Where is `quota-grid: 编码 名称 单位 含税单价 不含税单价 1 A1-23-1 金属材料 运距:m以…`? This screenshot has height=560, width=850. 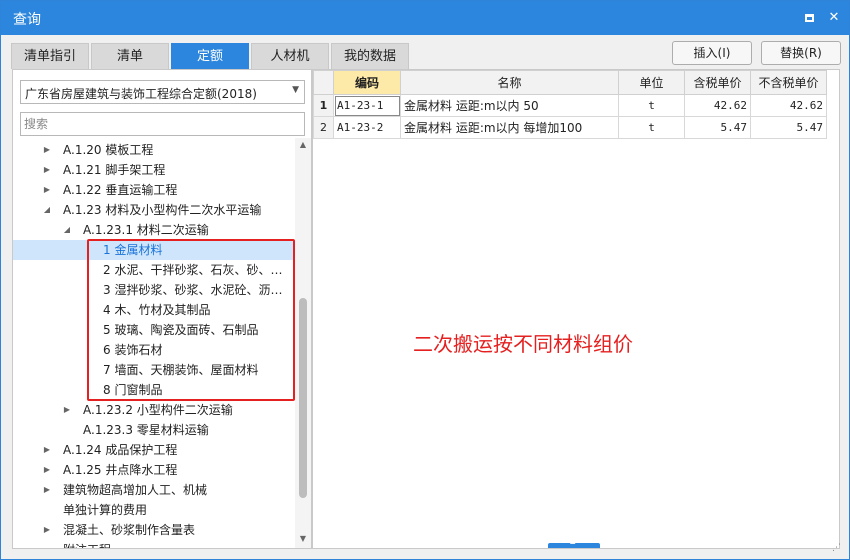
quota-grid: 编码 名称 单位 含税单价 不含税单价 1 A1-23-1 金属材料 运距:m以… is located at coordinates (570, 104).